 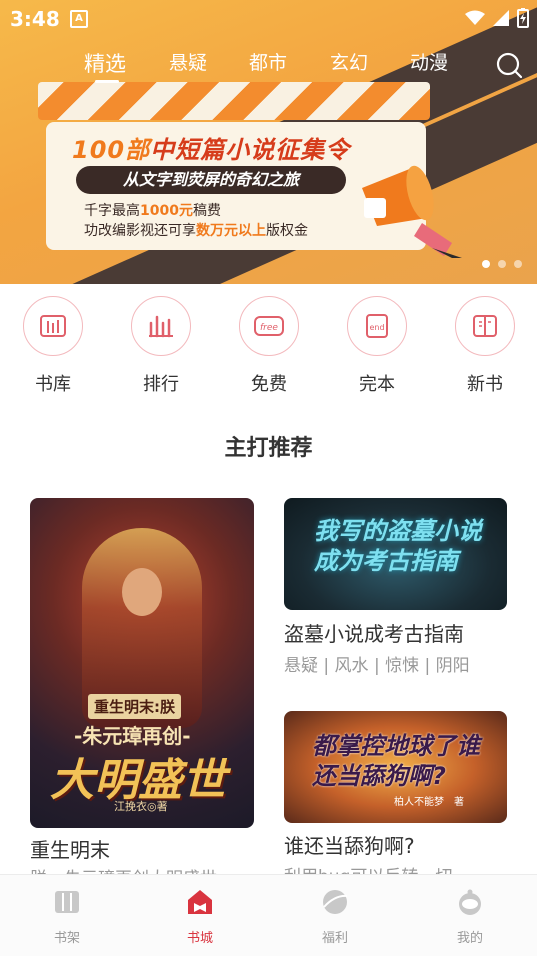 What do you see at coordinates (412, 211) in the screenshot?
I see `megaphone-icon` at bounding box center [412, 211].